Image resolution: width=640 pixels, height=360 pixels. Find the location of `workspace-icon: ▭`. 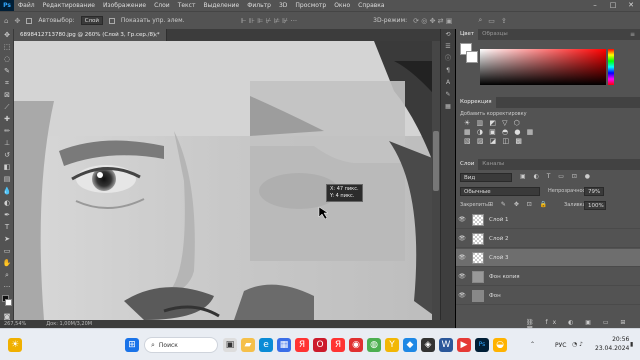

workspace-icon: ▭ is located at coordinates (491, 21).